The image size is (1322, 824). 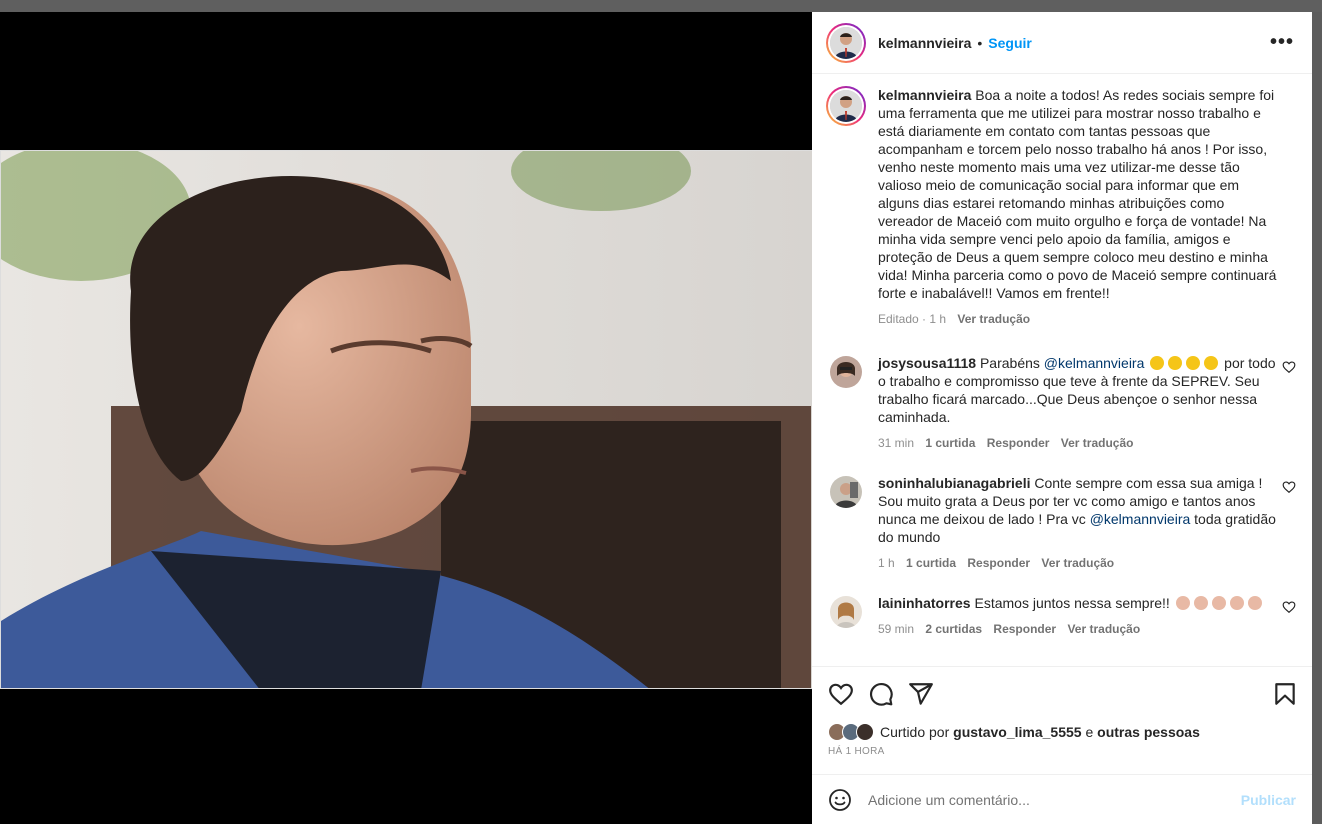 What do you see at coordinates (856, 751) in the screenshot?
I see `post-time-ago: HÁ 1 HORA` at bounding box center [856, 751].